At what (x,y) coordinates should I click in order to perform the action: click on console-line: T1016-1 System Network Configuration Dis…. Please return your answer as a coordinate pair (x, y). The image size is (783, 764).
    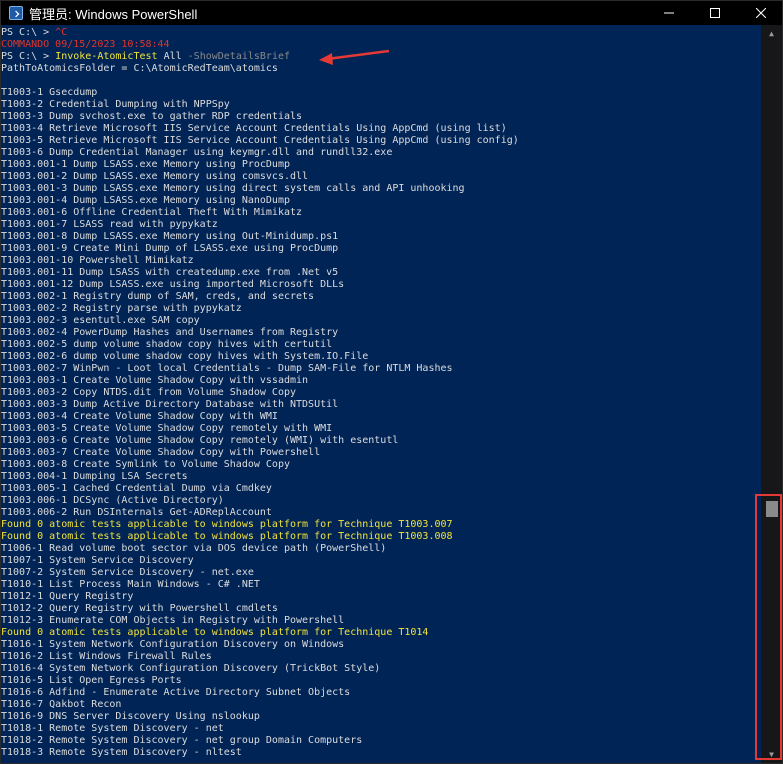
    Looking at the image, I should click on (173, 644).